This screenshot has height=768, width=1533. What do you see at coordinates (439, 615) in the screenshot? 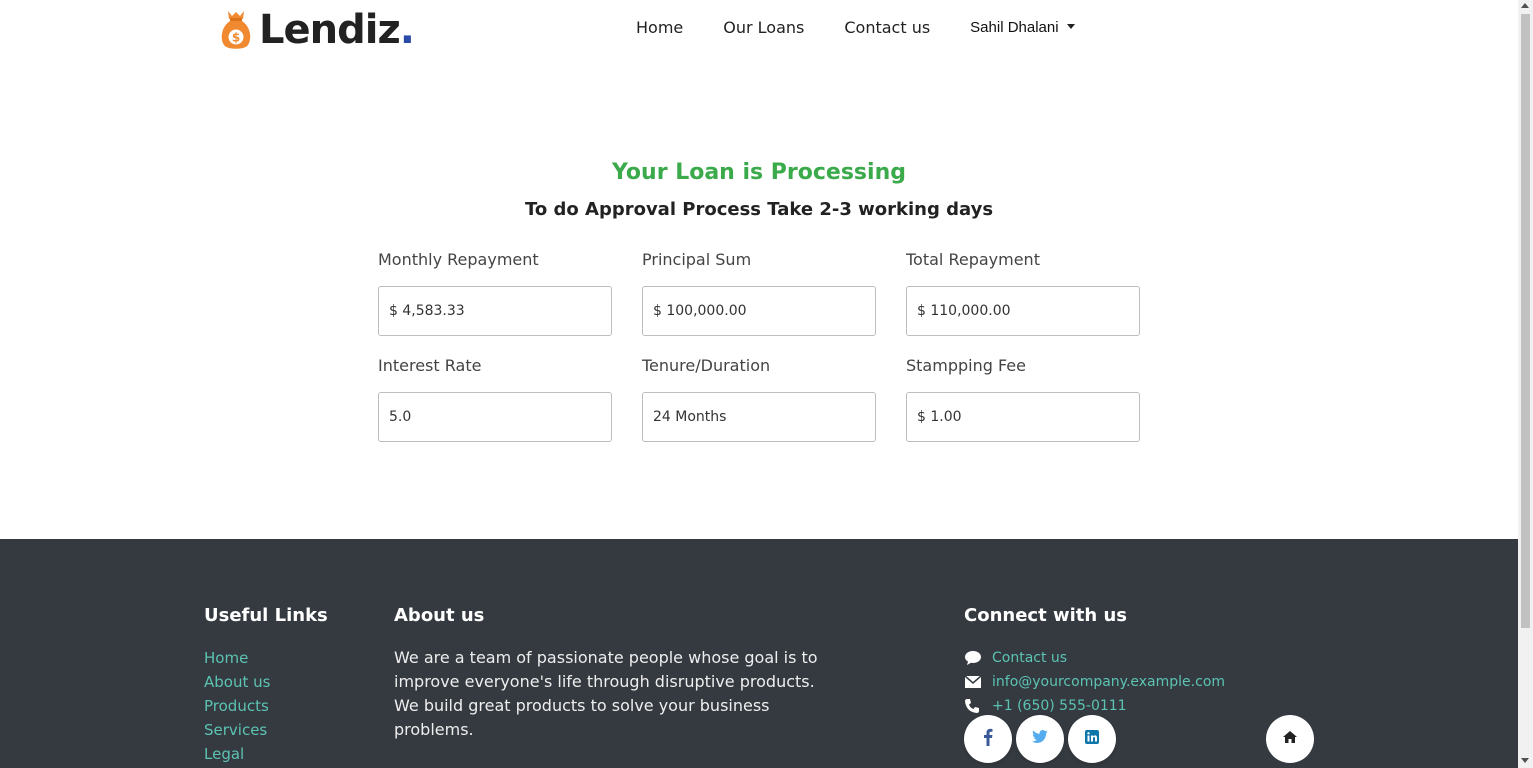
I see `about-heading: About us` at bounding box center [439, 615].